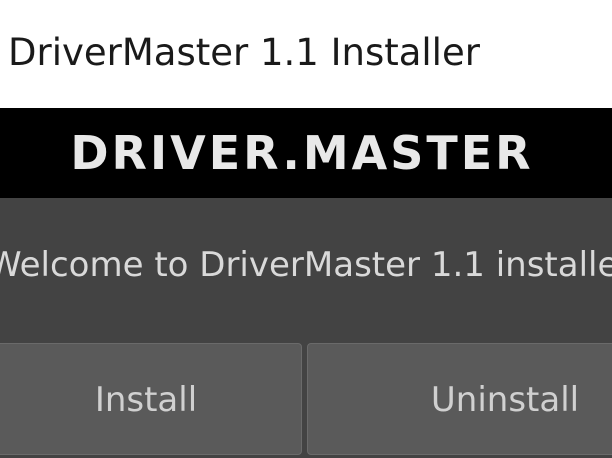  I want to click on uninstall-button: Uninstall, so click(459, 399).